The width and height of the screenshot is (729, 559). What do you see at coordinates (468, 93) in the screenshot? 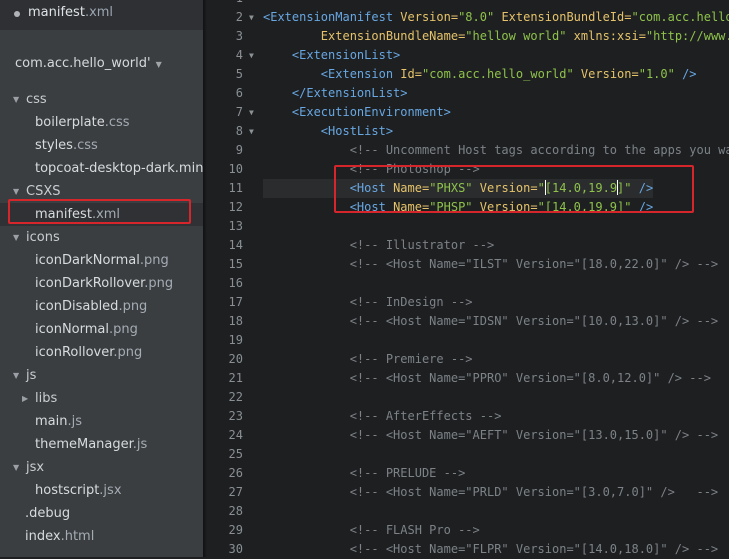
I see `code-line-6: 6 </ExtensionList>` at bounding box center [468, 93].